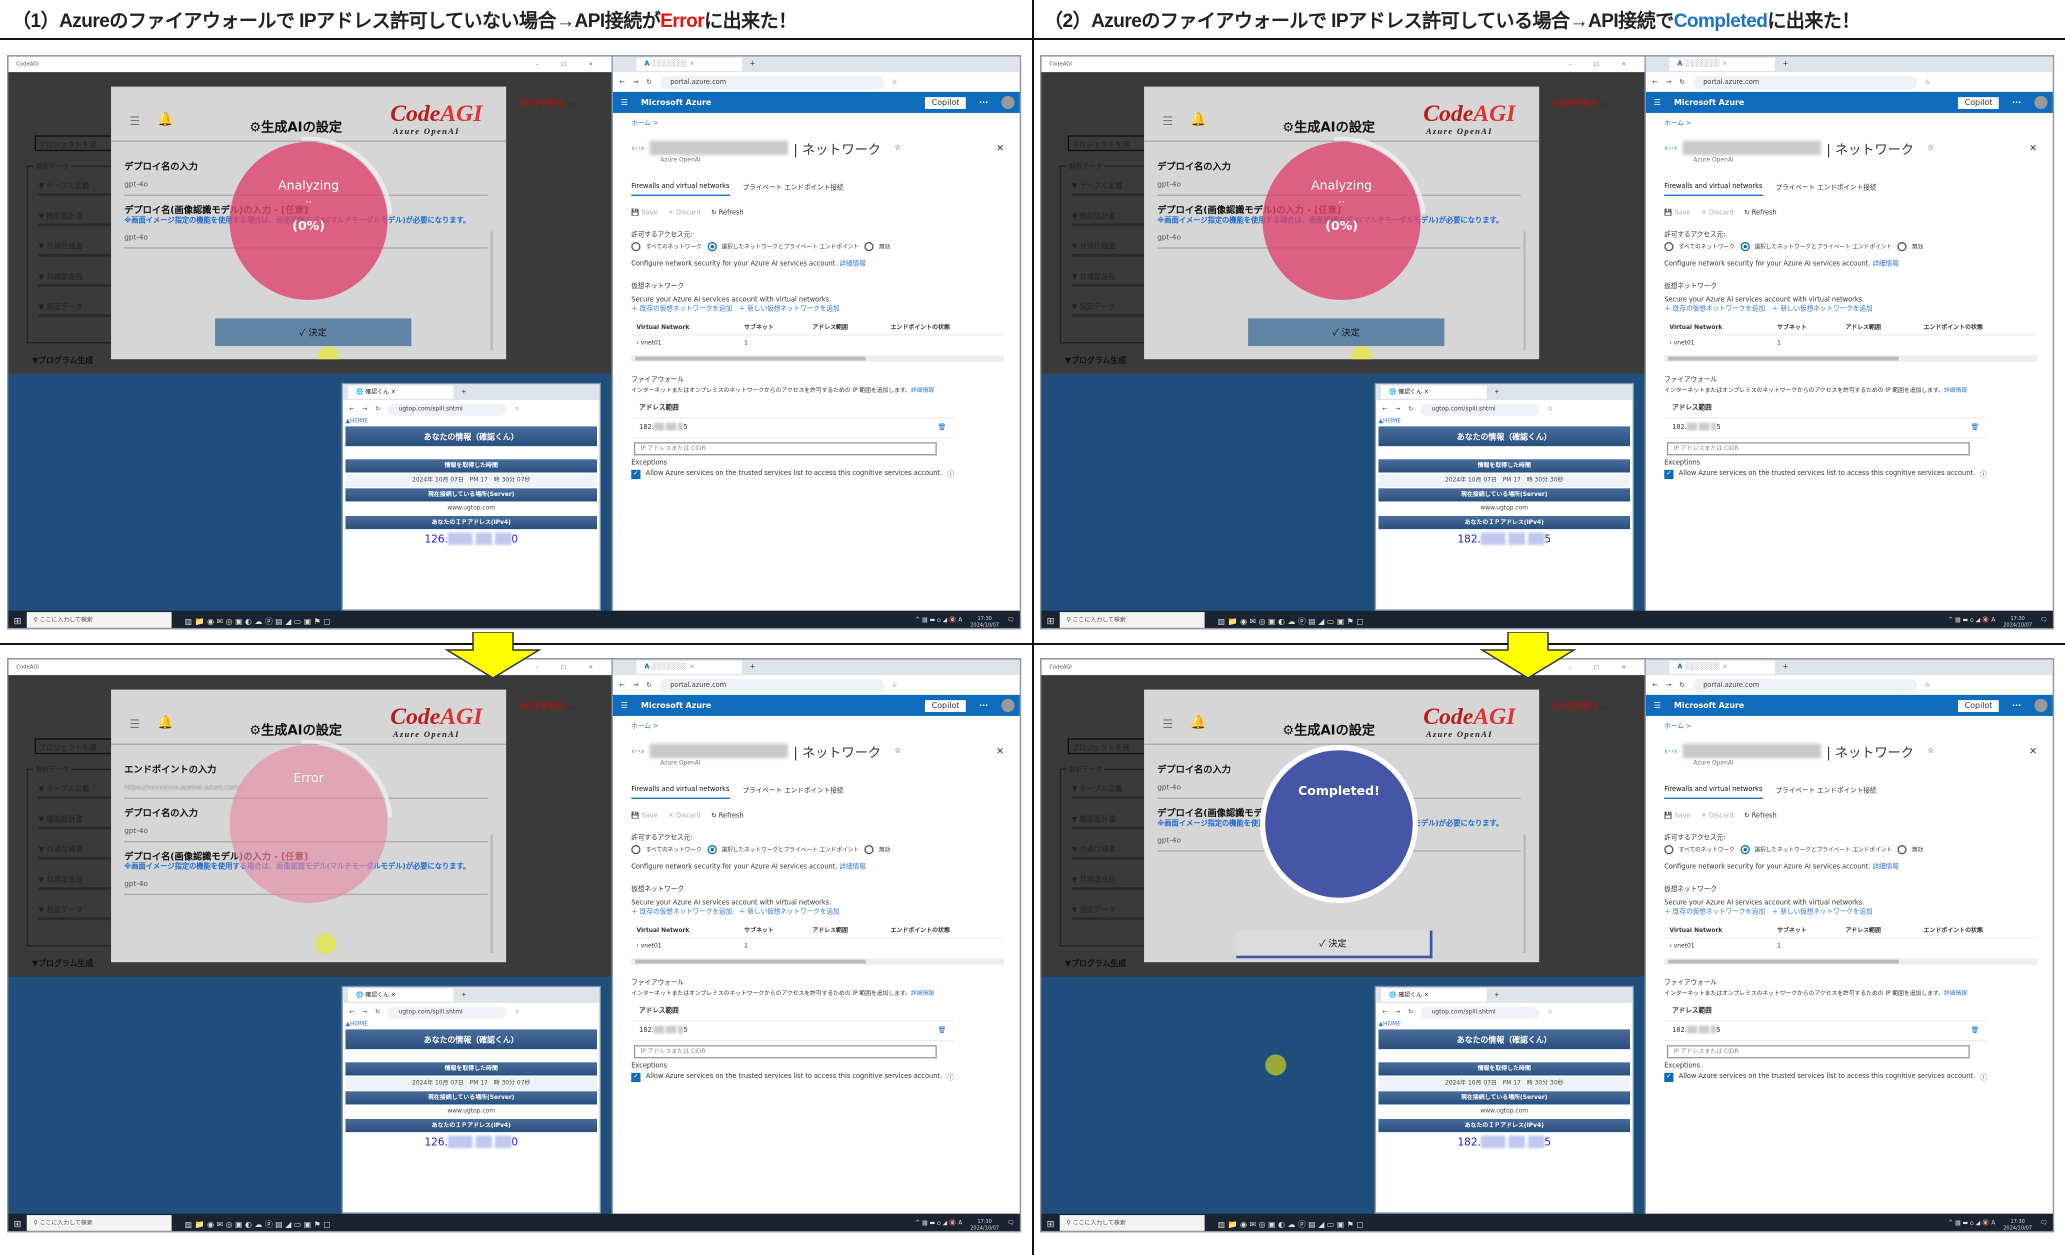 The width and height of the screenshot is (2065, 1255). I want to click on confirm-button: ✓ 決定, so click(1346, 332).